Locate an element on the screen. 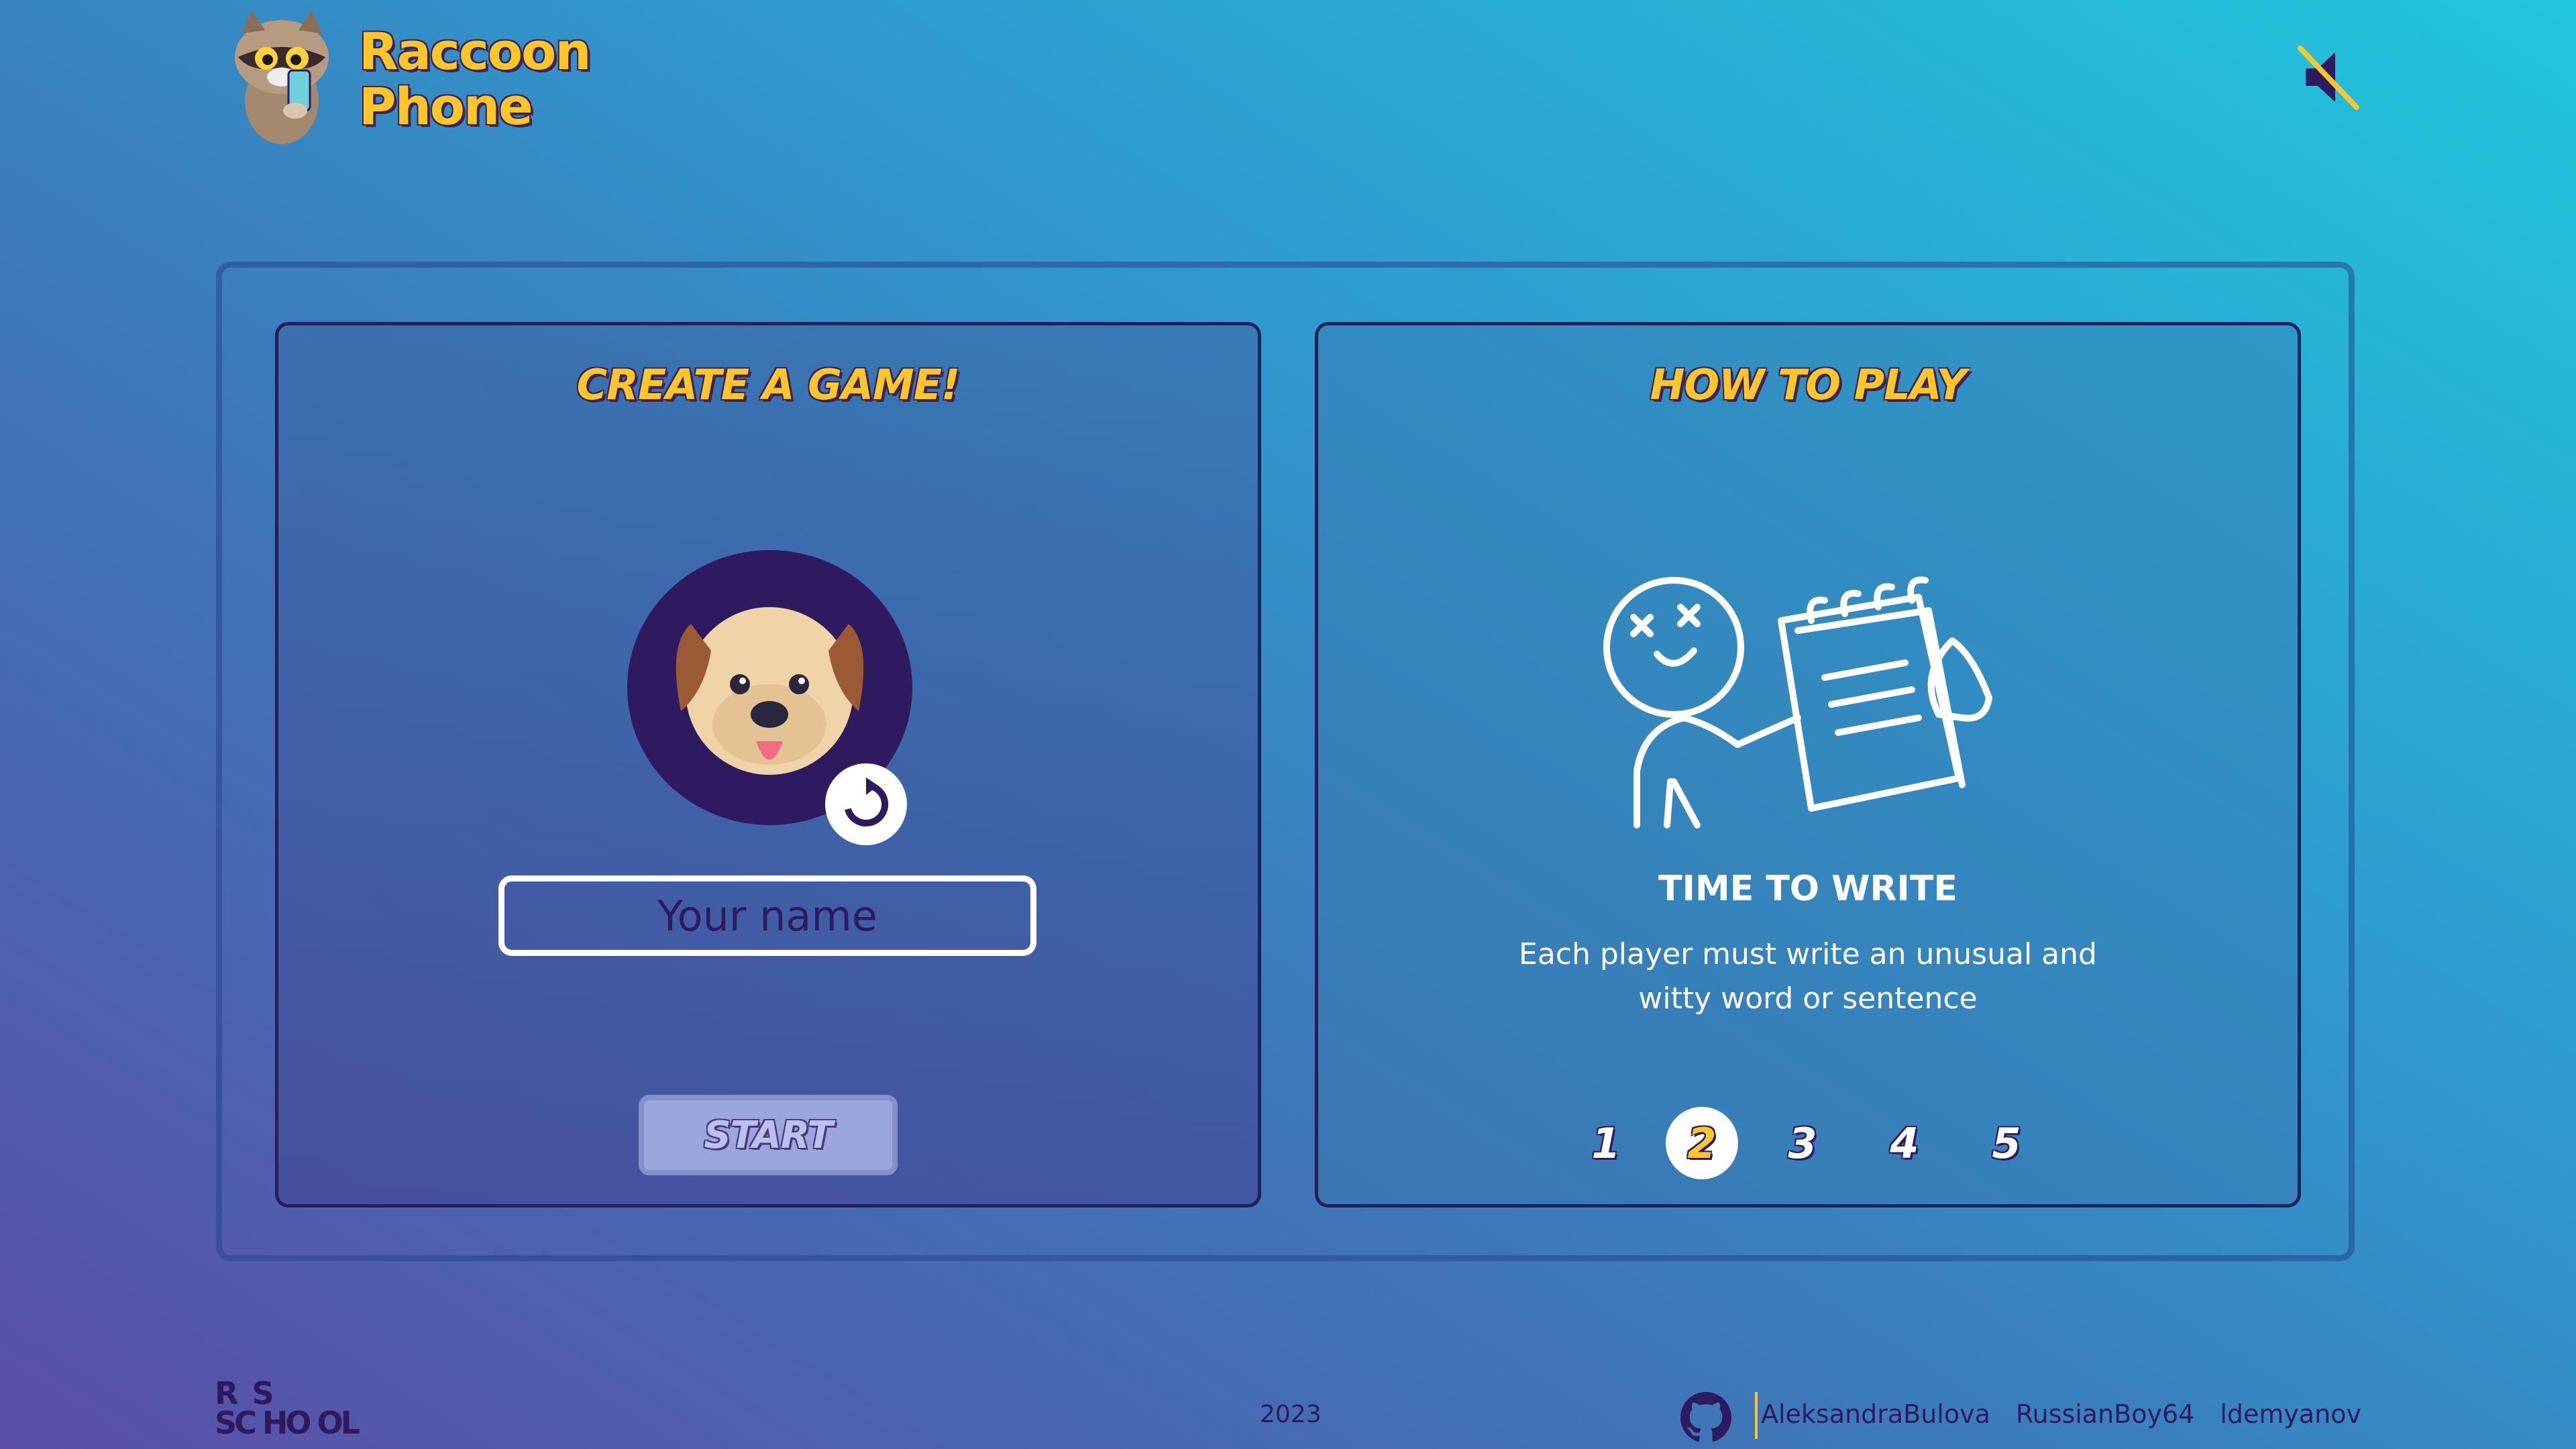  refresh-icon is located at coordinates (867, 801).